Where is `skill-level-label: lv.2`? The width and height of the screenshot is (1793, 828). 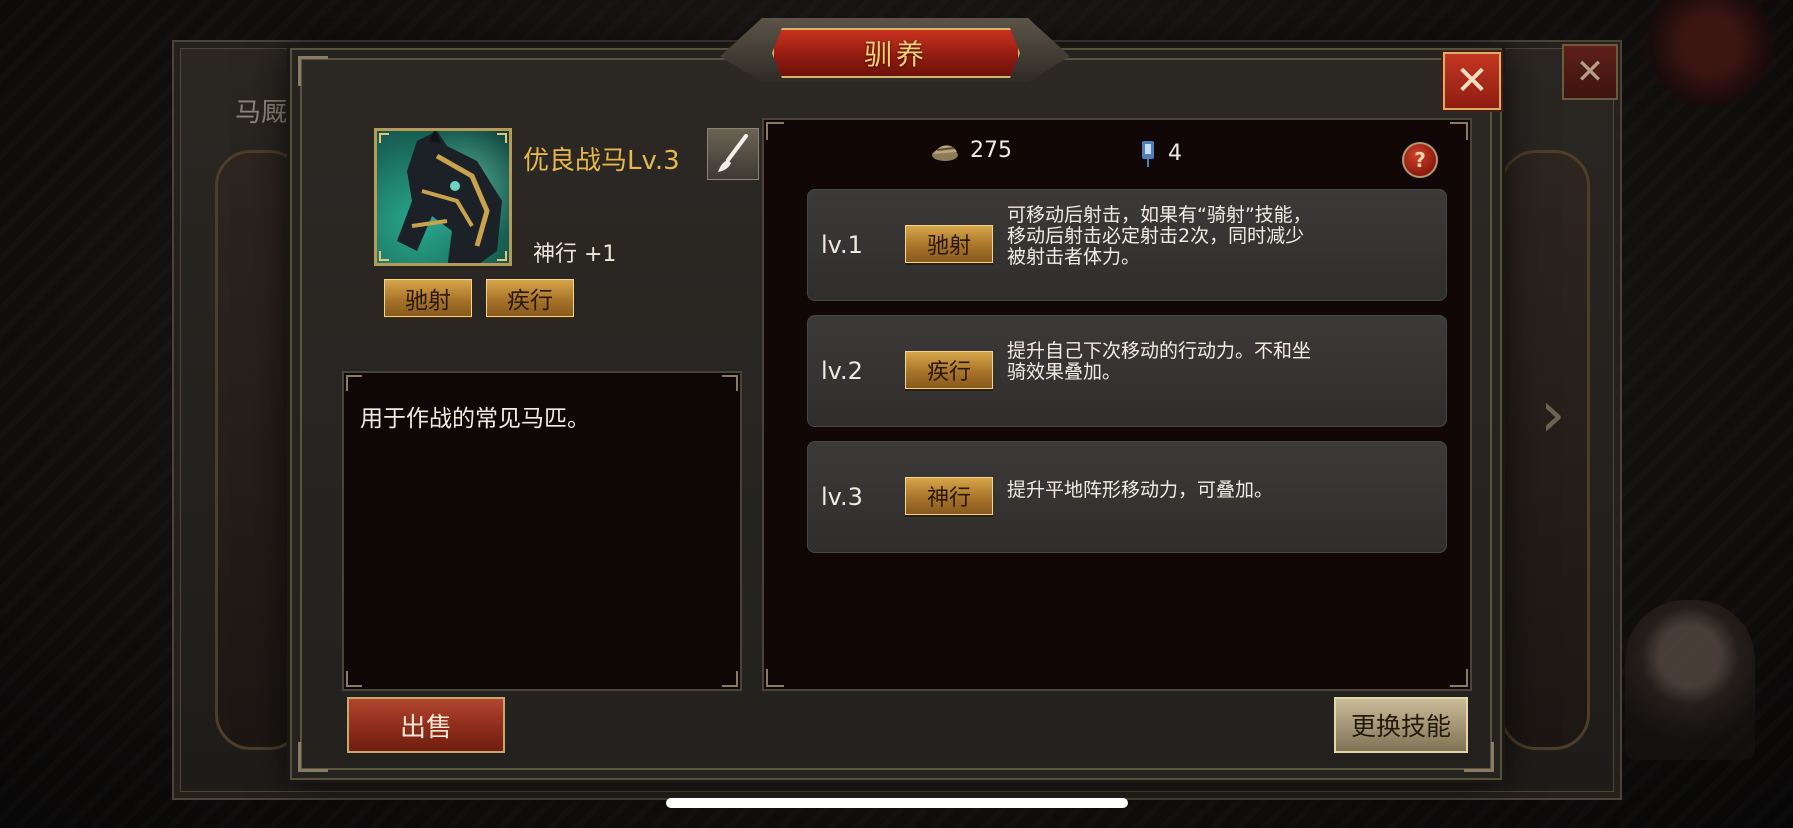
skill-level-label: lv.2 is located at coordinates (842, 371).